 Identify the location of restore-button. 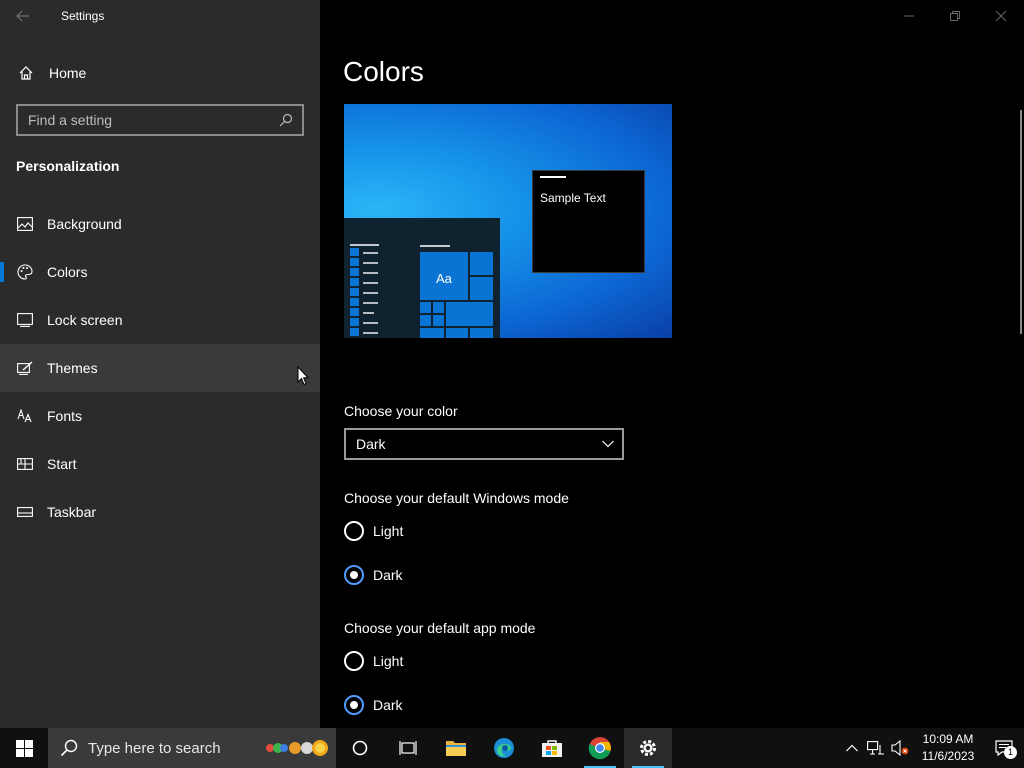
(955, 16).